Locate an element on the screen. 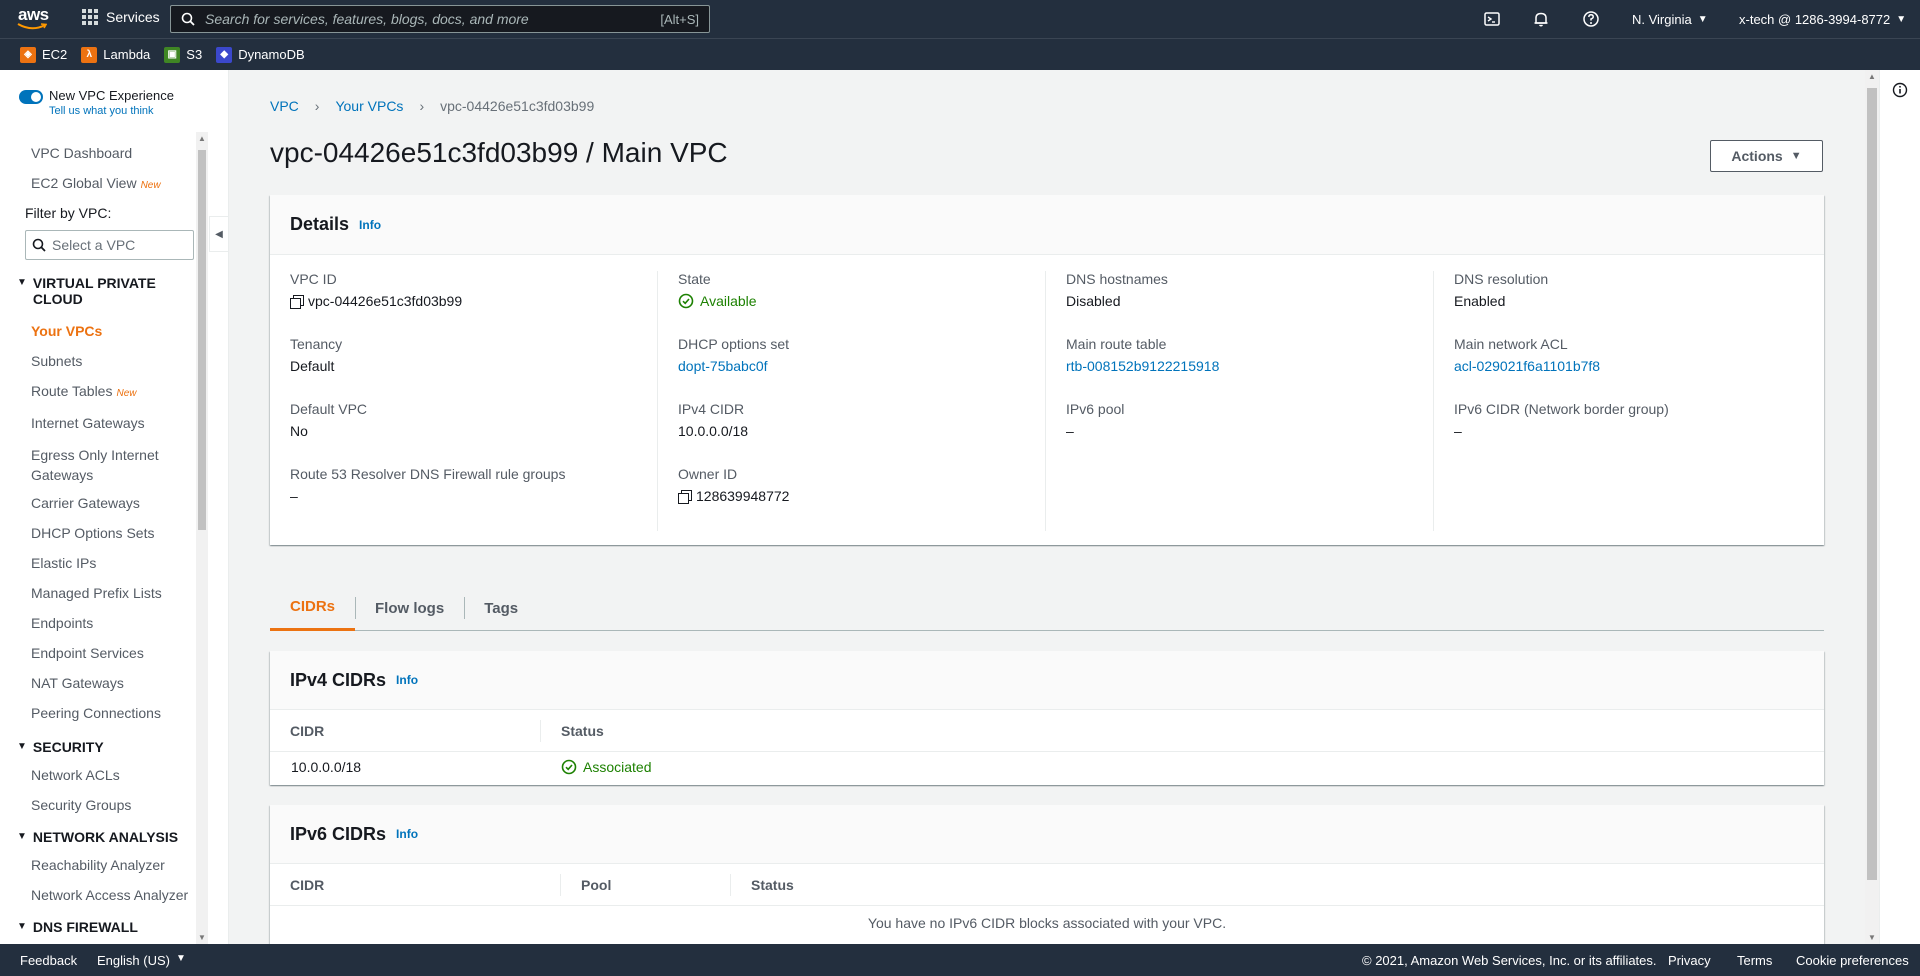 The width and height of the screenshot is (1920, 976). sidebar-item-security-groups: Security Groups is located at coordinates (81, 805).